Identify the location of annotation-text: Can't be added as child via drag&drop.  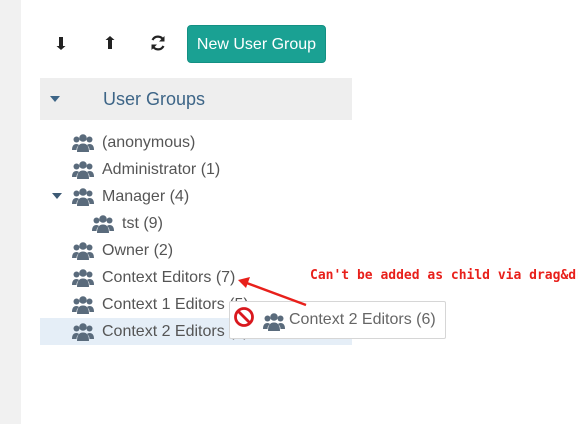
(444, 275).